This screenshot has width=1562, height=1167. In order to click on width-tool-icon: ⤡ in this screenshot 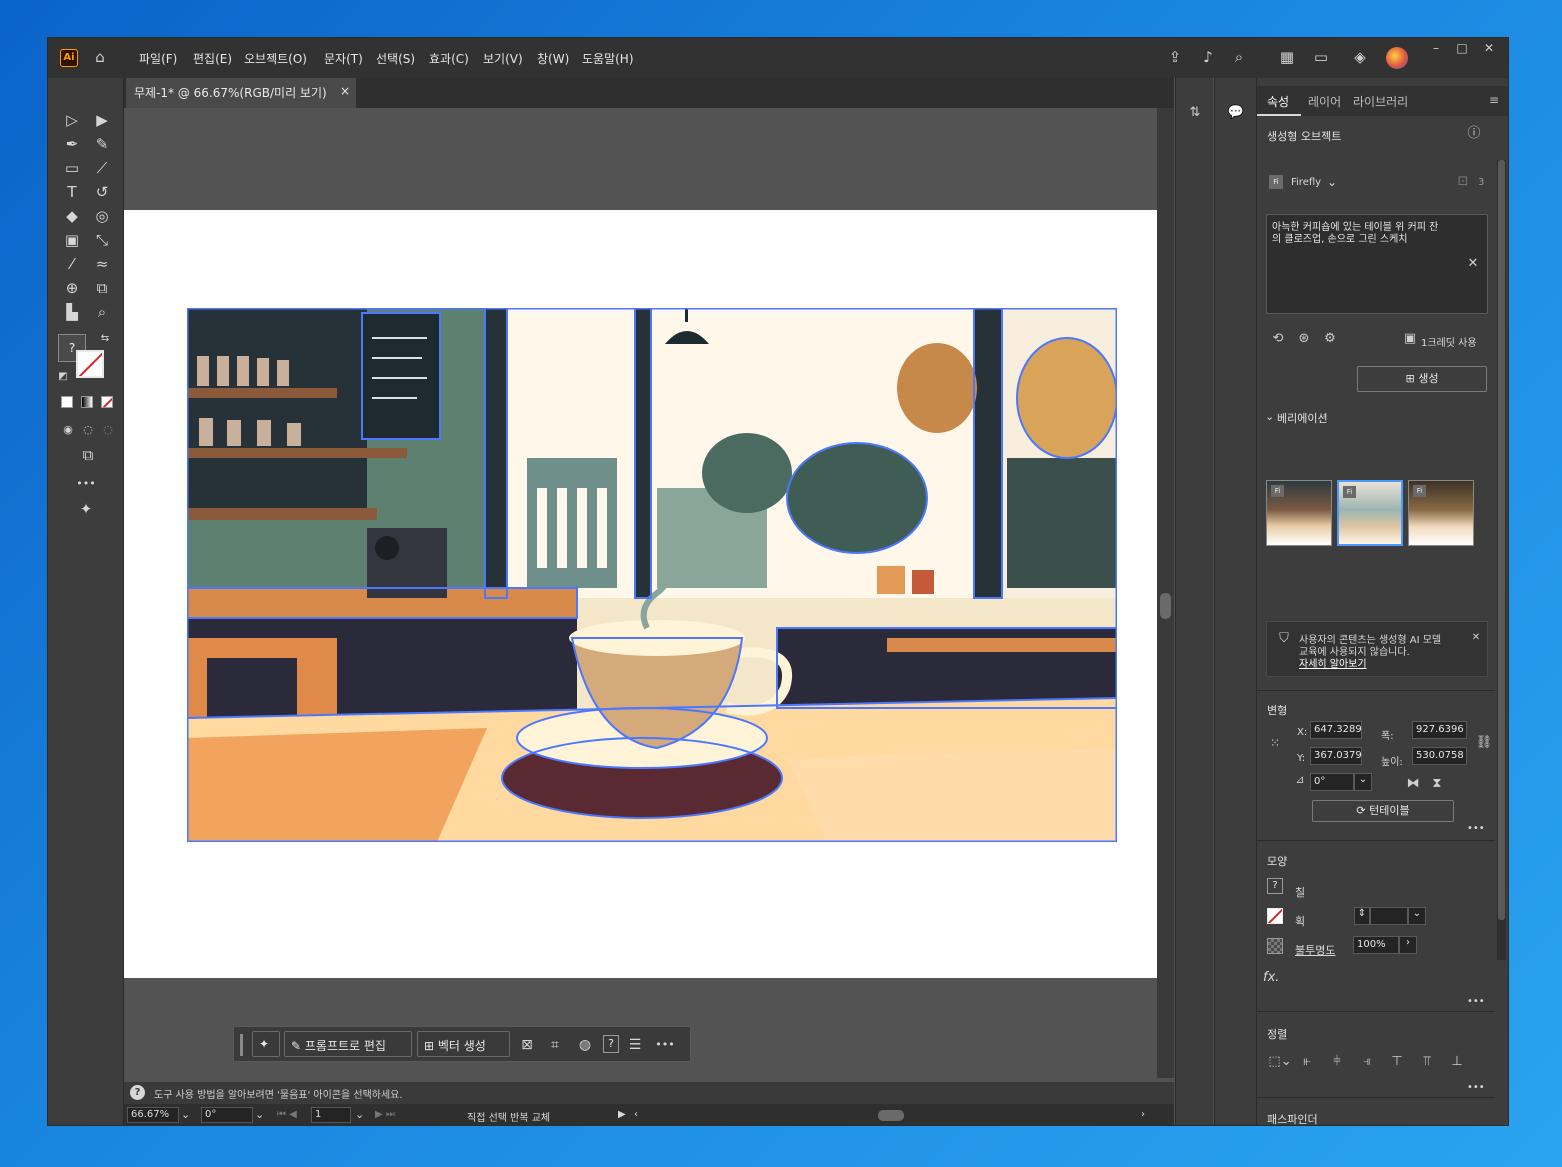, I will do `click(102, 240)`.